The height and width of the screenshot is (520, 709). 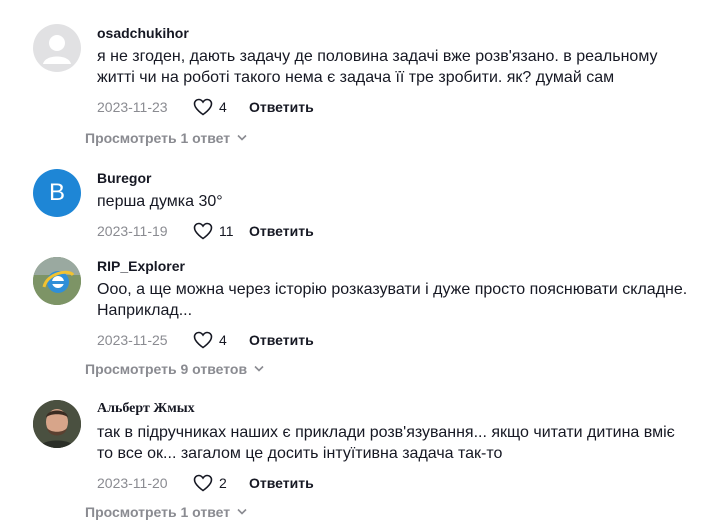 What do you see at coordinates (166, 369) in the screenshot?
I see `view-replies-label: Просмотреть 9 ответов` at bounding box center [166, 369].